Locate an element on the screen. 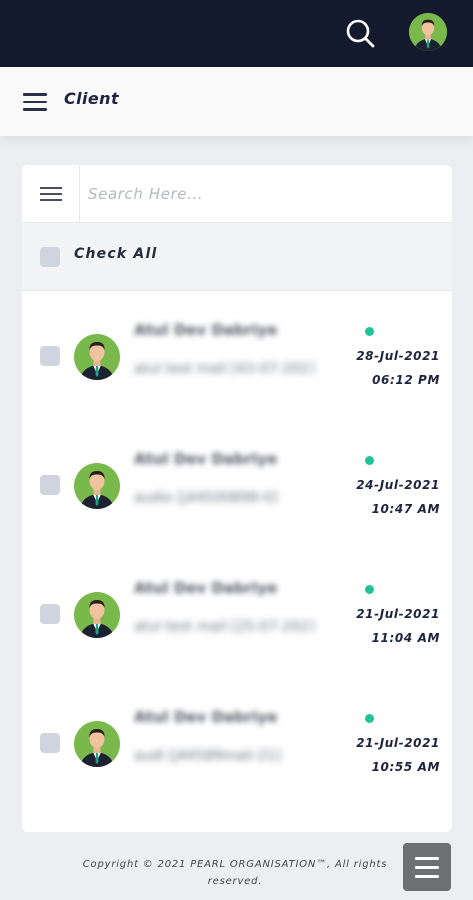  item-time: 06:12 PM is located at coordinates (406, 380).